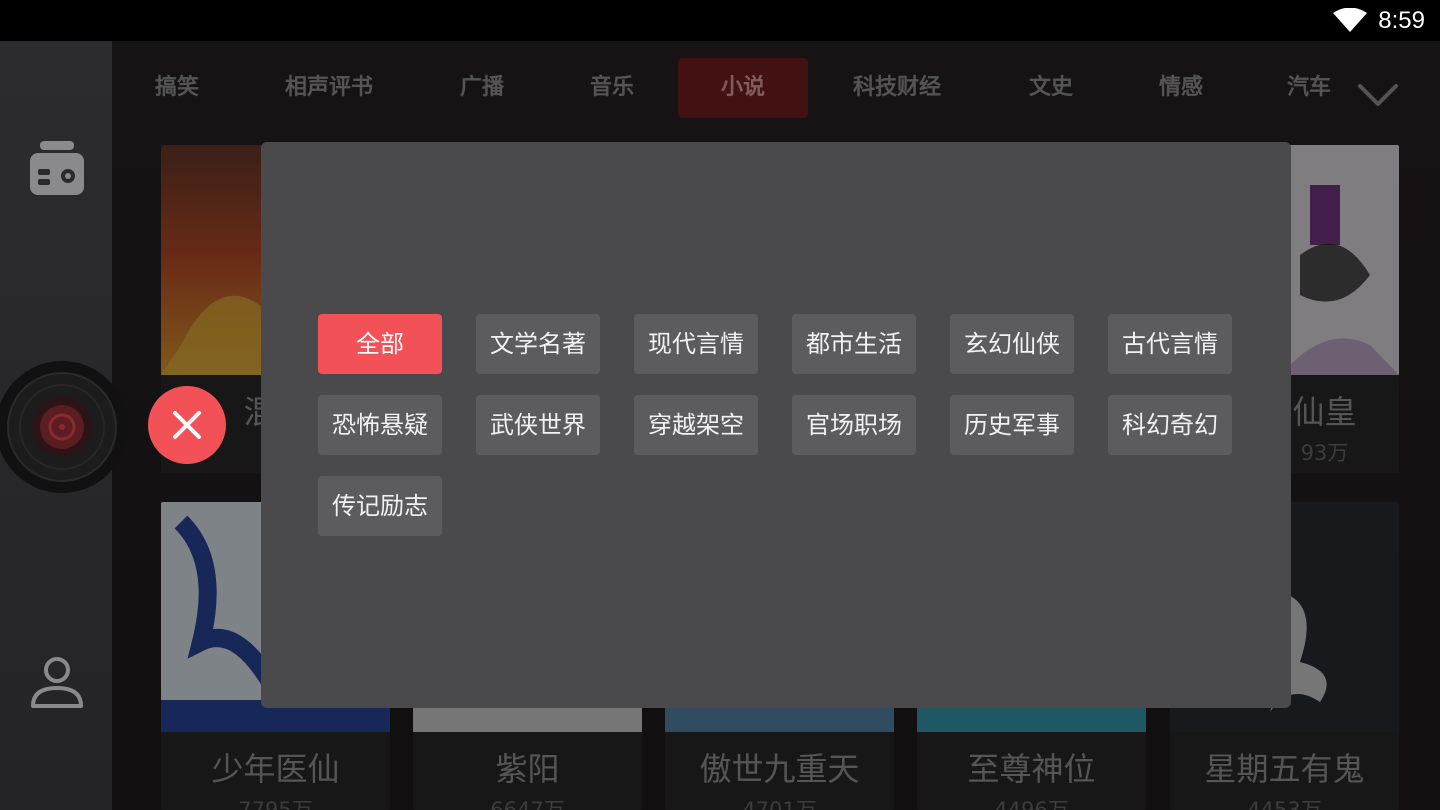  What do you see at coordinates (57, 682) in the screenshot?
I see `user-icon` at bounding box center [57, 682].